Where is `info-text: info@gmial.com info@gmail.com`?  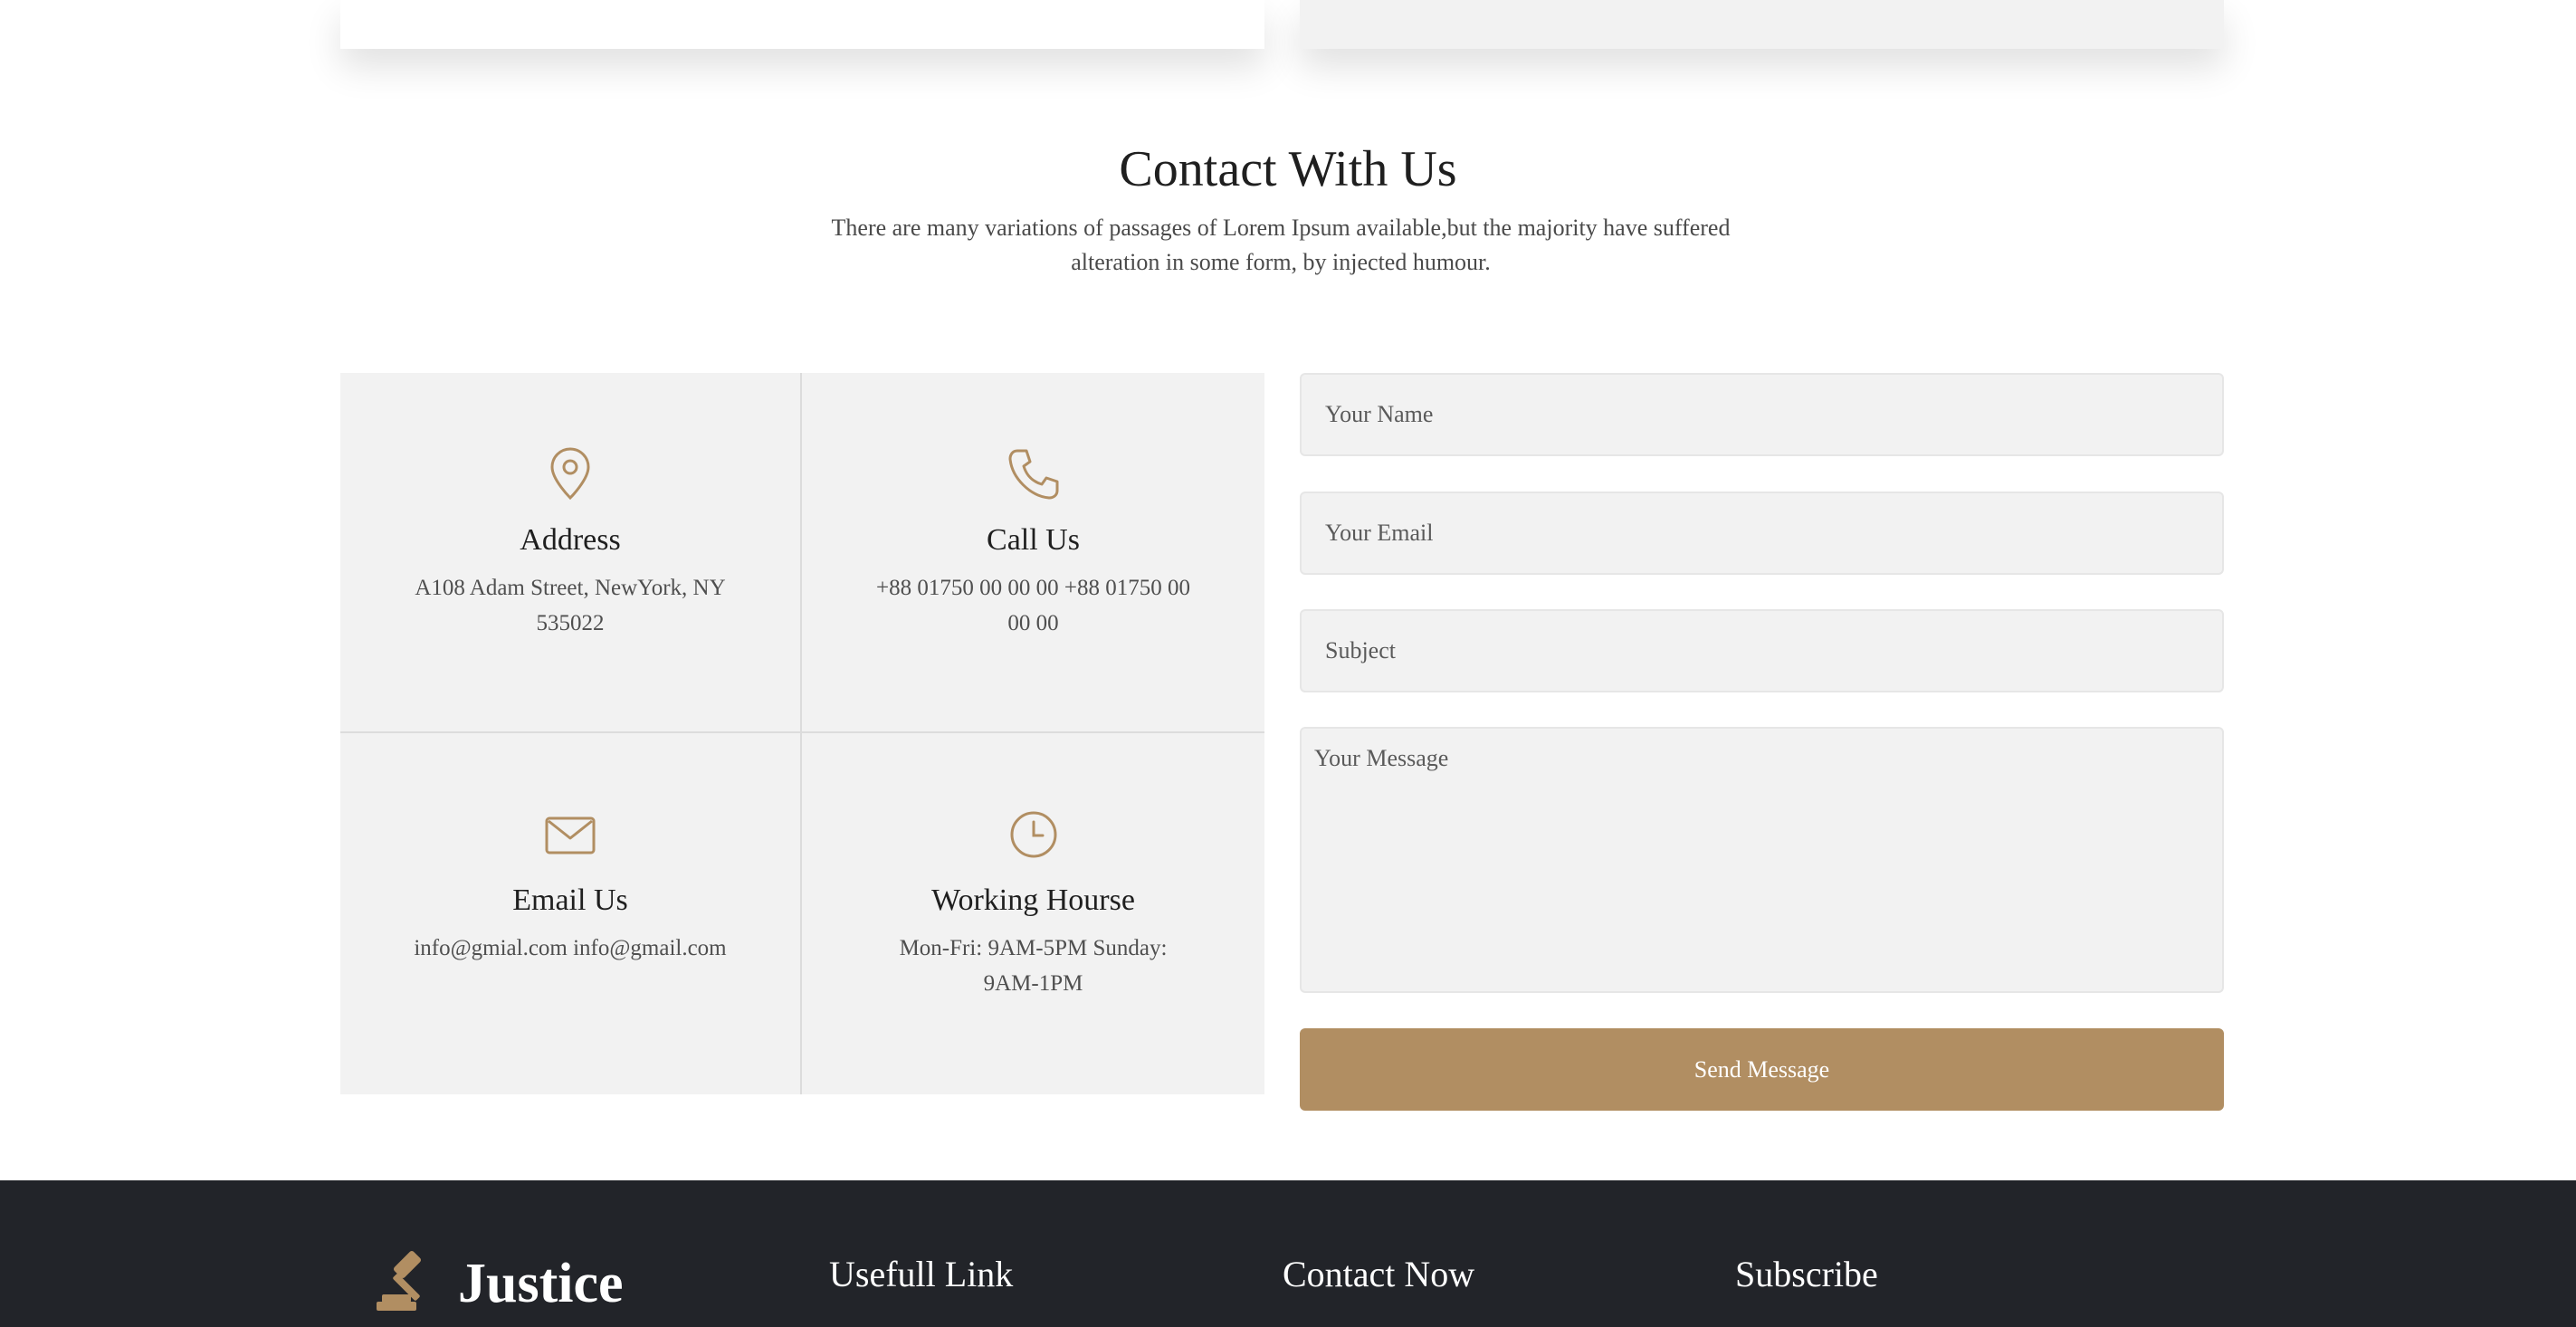 info-text: info@gmial.com info@gmail.com is located at coordinates (571, 948).